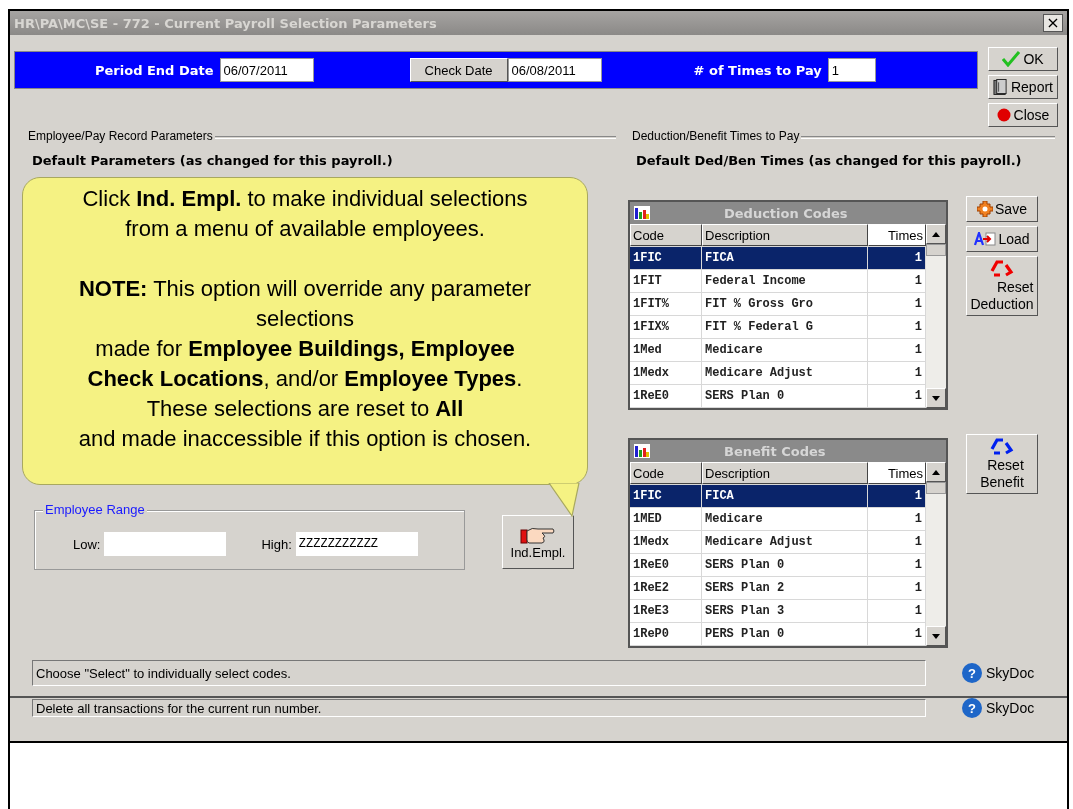 This screenshot has width=1073, height=809. I want to click on check-date-button: Check Date, so click(458, 70).